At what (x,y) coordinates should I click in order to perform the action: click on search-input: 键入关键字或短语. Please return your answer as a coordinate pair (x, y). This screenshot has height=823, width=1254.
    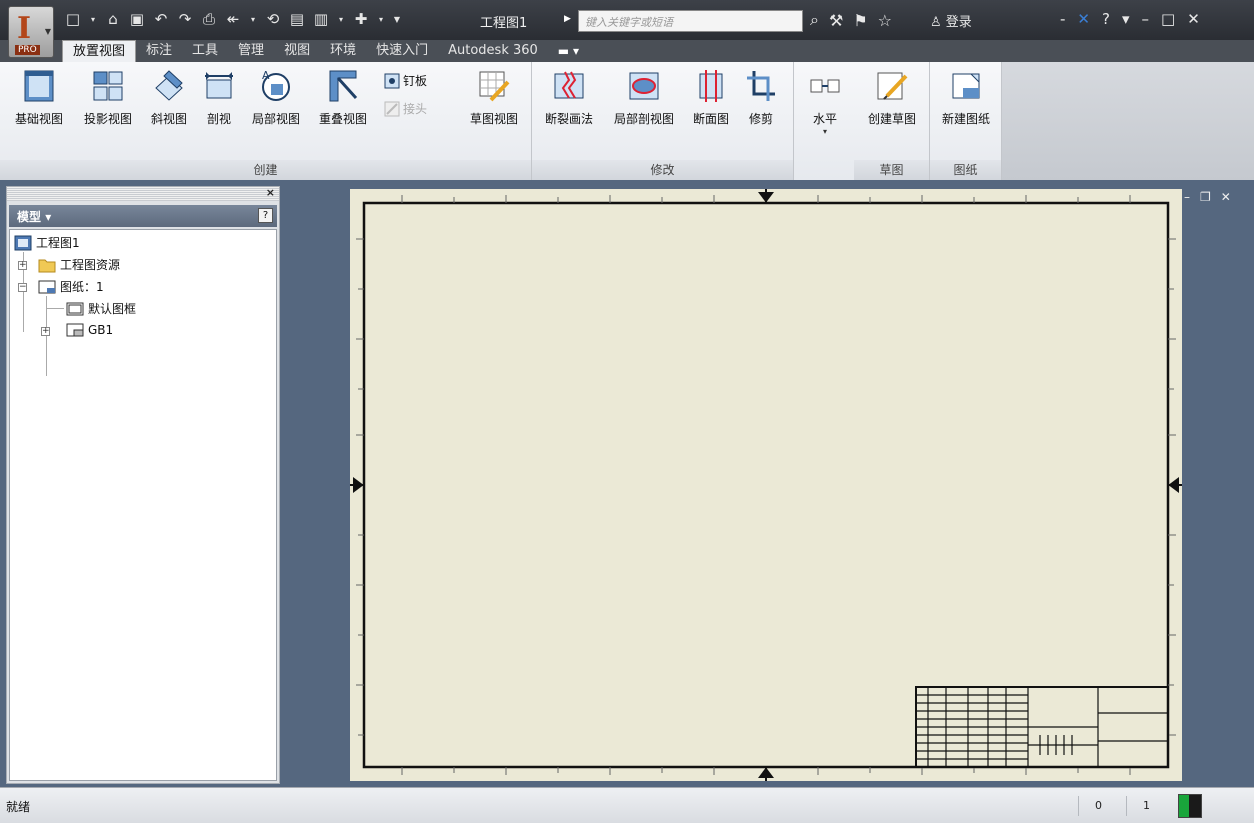
    Looking at the image, I should click on (690, 21).